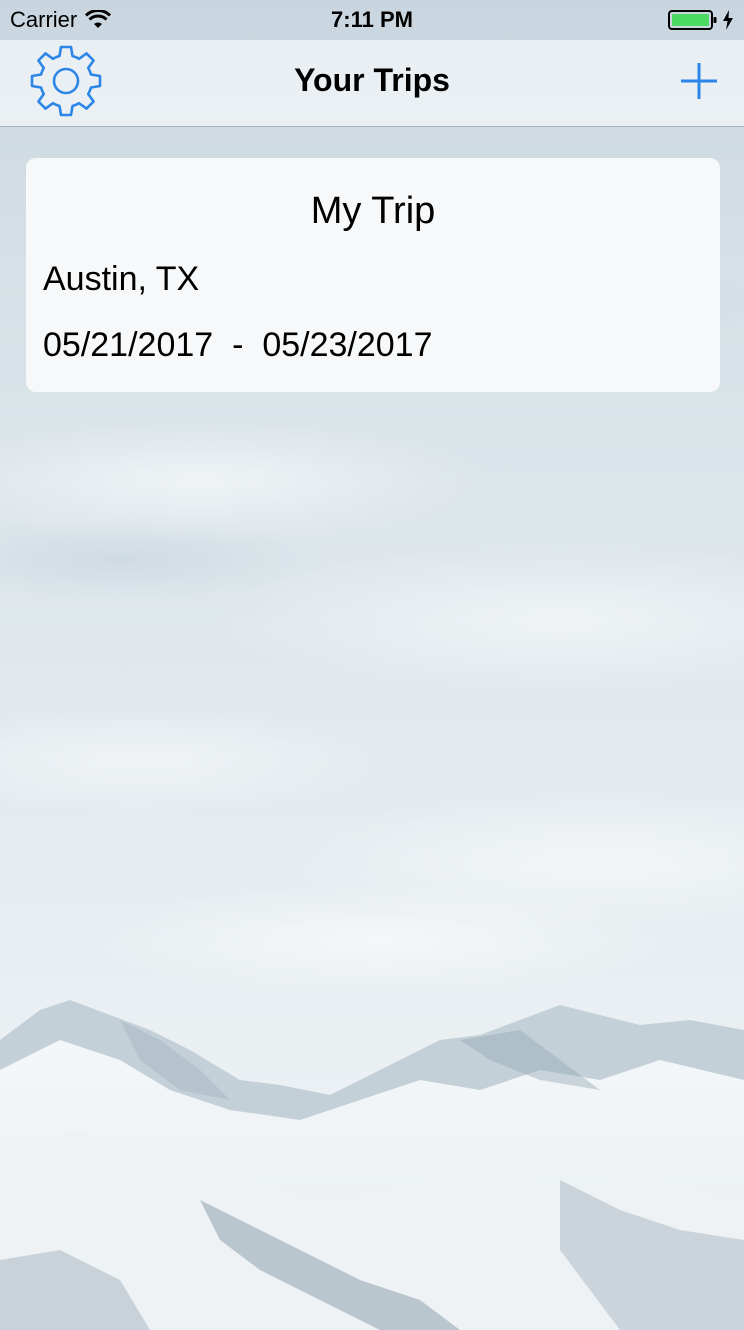 The image size is (744, 1330). Describe the element at coordinates (373, 211) in the screenshot. I see `trip-name: My Trip` at that location.